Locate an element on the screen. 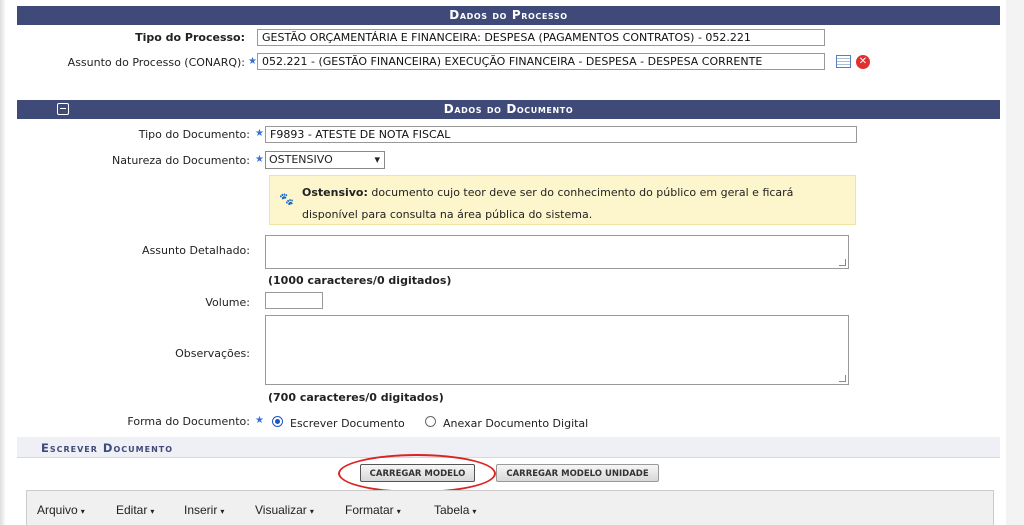  assunto-counter: (1000 caracteres/0 digitados) is located at coordinates (360, 280).